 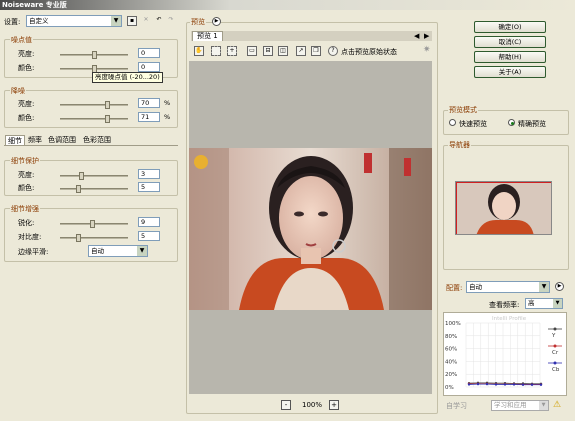 What do you see at coordinates (426, 36) in the screenshot?
I see `scroll-right-icon: ▶` at bounding box center [426, 36].